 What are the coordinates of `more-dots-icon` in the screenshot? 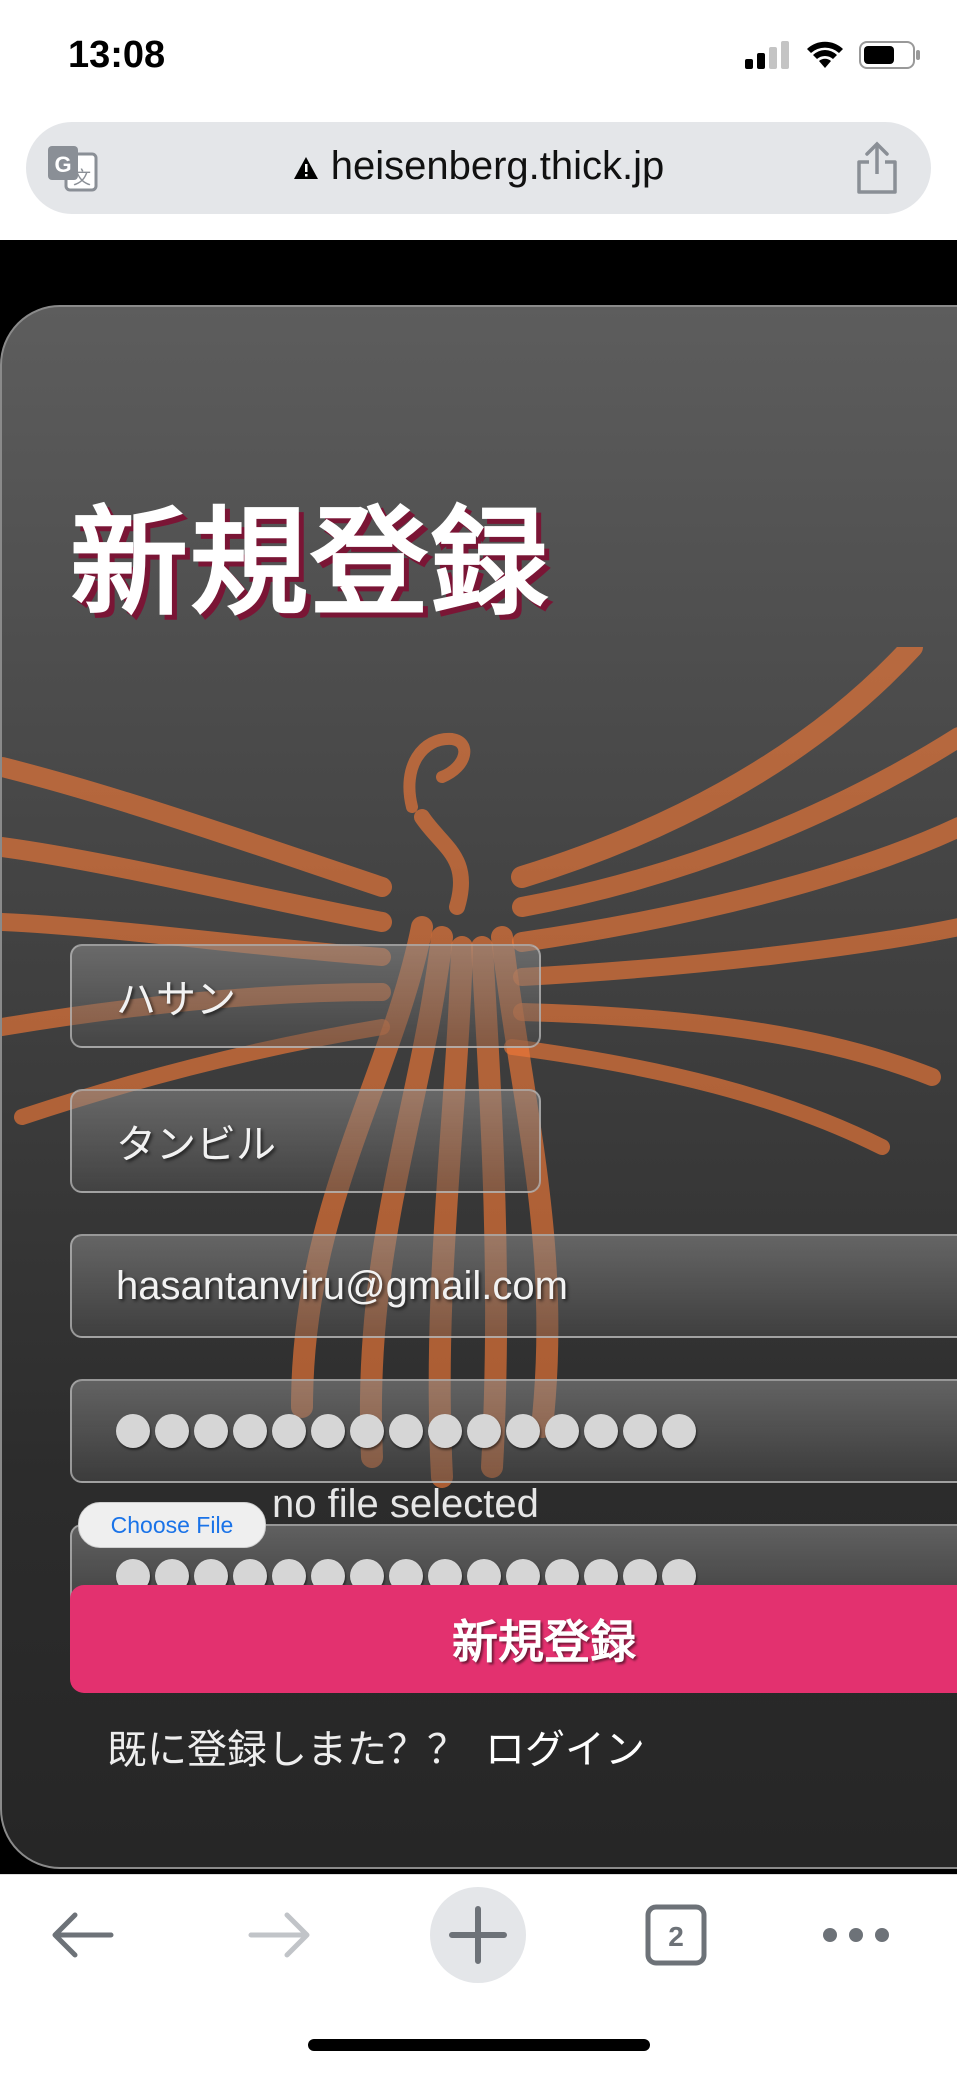 It's located at (856, 1935).